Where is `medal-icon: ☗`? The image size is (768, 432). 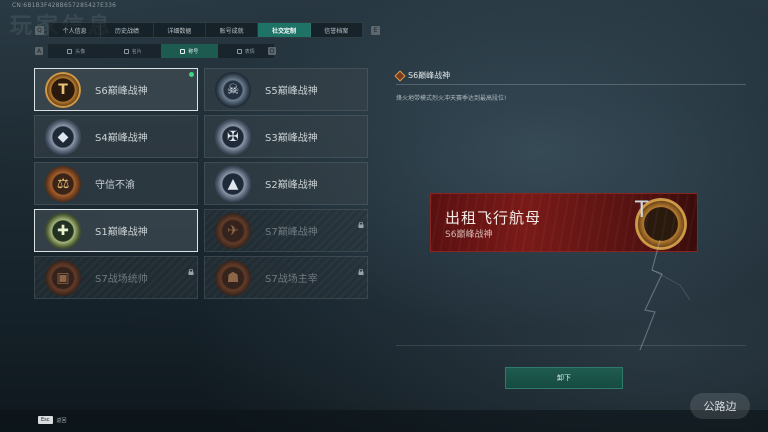
medal-icon: ☗ is located at coordinates (233, 277).